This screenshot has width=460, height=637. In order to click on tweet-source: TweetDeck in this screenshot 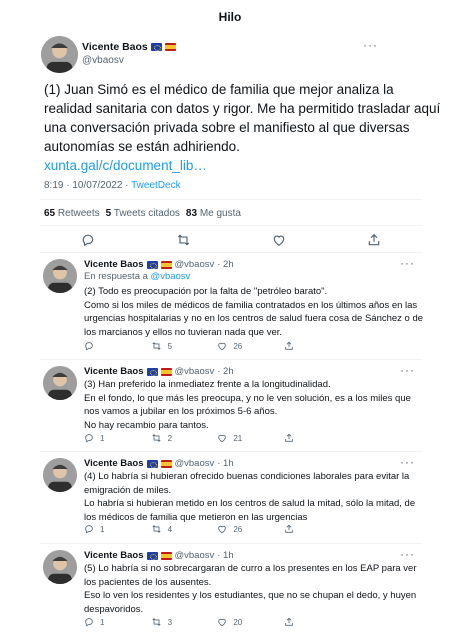, I will do `click(155, 185)`.